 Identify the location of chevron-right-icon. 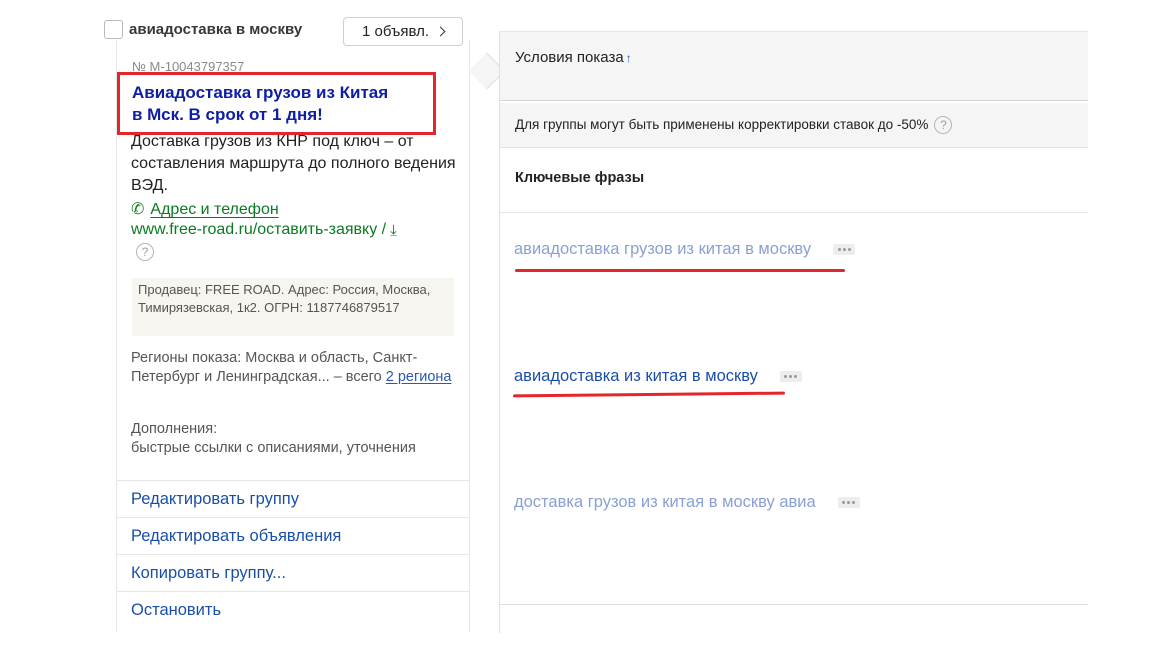
(440, 31).